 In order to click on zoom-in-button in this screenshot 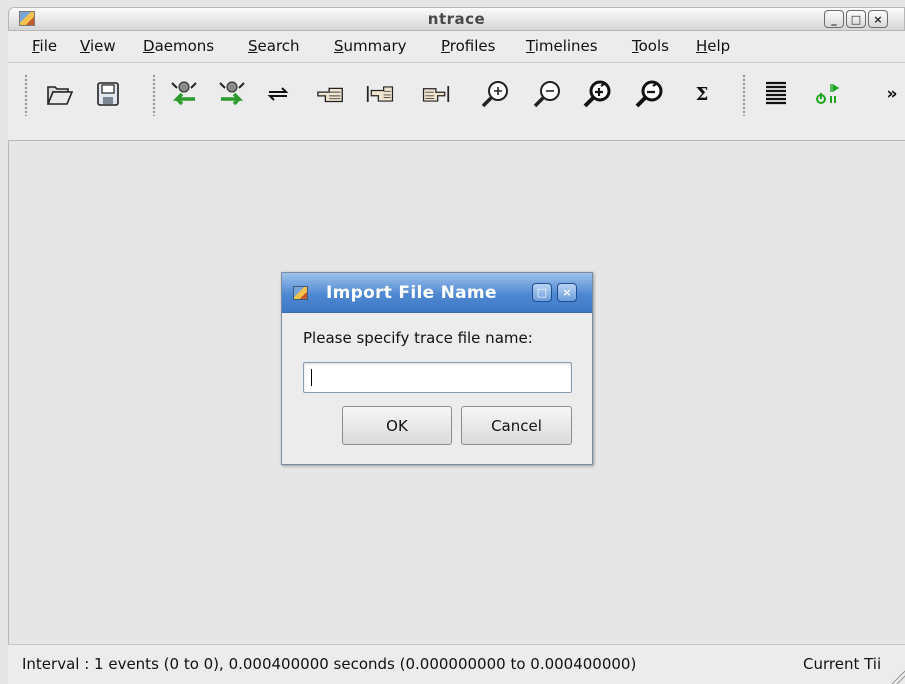, I will do `click(495, 94)`.